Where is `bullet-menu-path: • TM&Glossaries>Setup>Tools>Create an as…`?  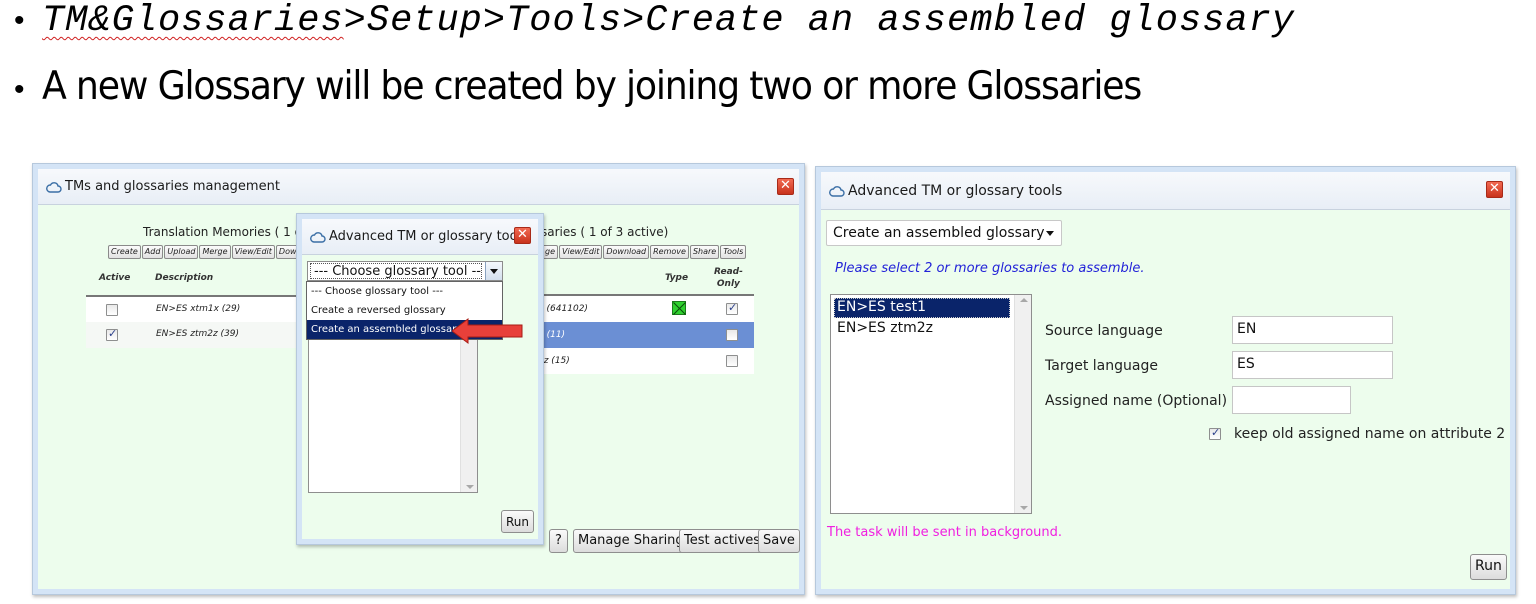
bullet-menu-path: • TM&Glossaries>Setup>Tools>Create an as… is located at coordinates (654, 21).